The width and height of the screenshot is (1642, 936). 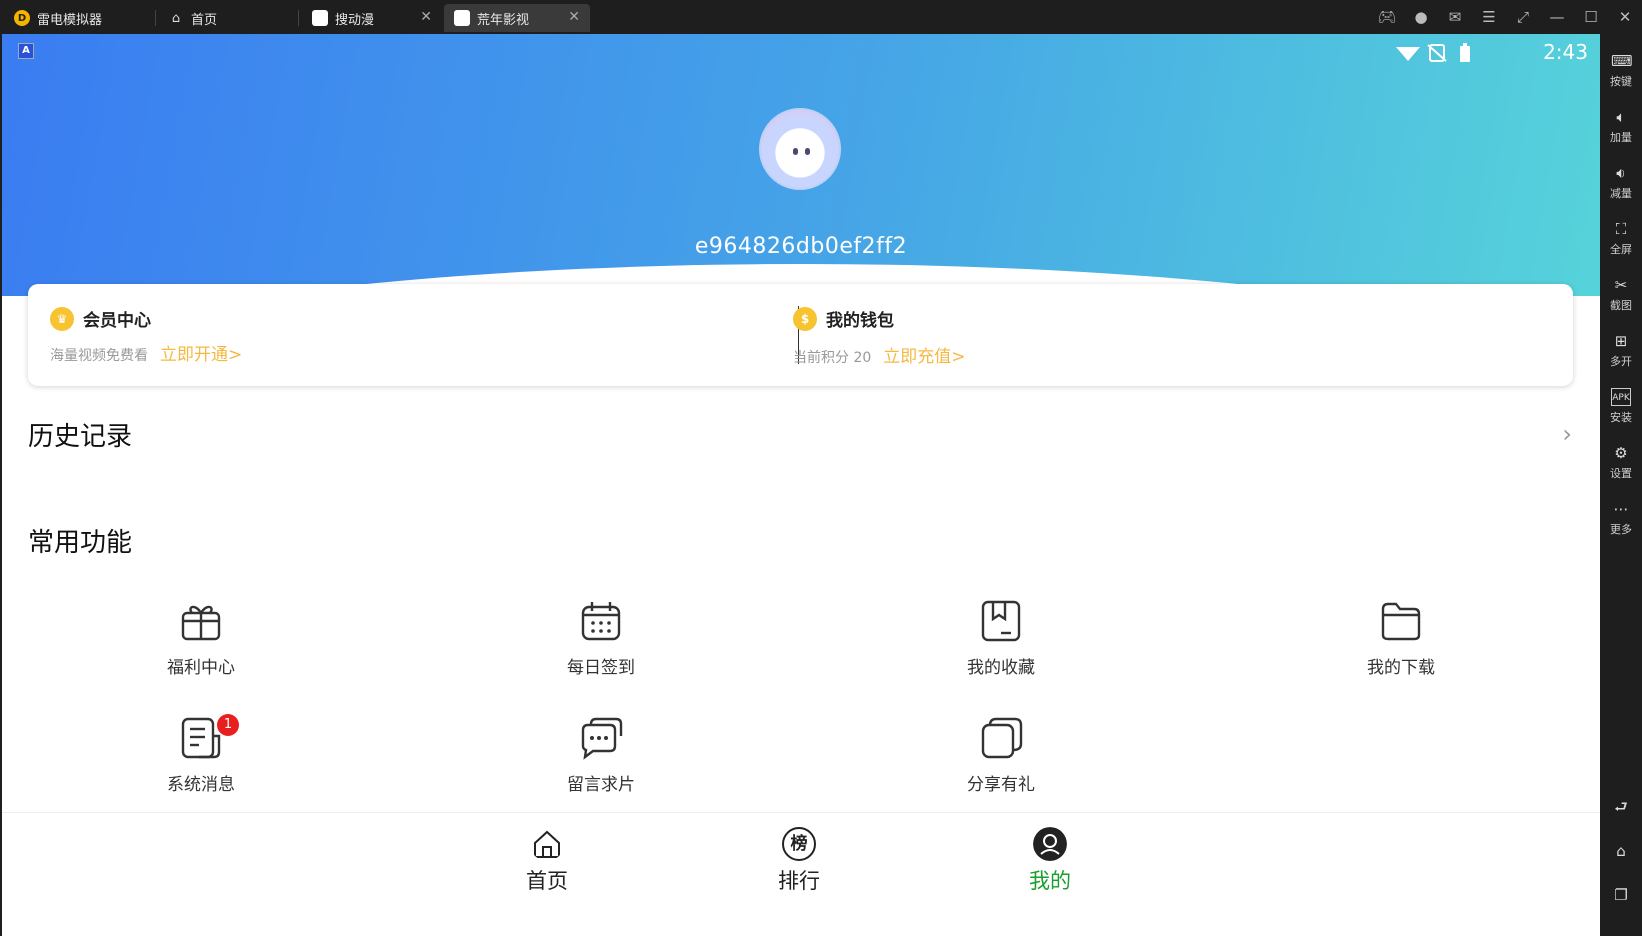 I want to click on menu-icon: ☰, so click(x=1489, y=17).